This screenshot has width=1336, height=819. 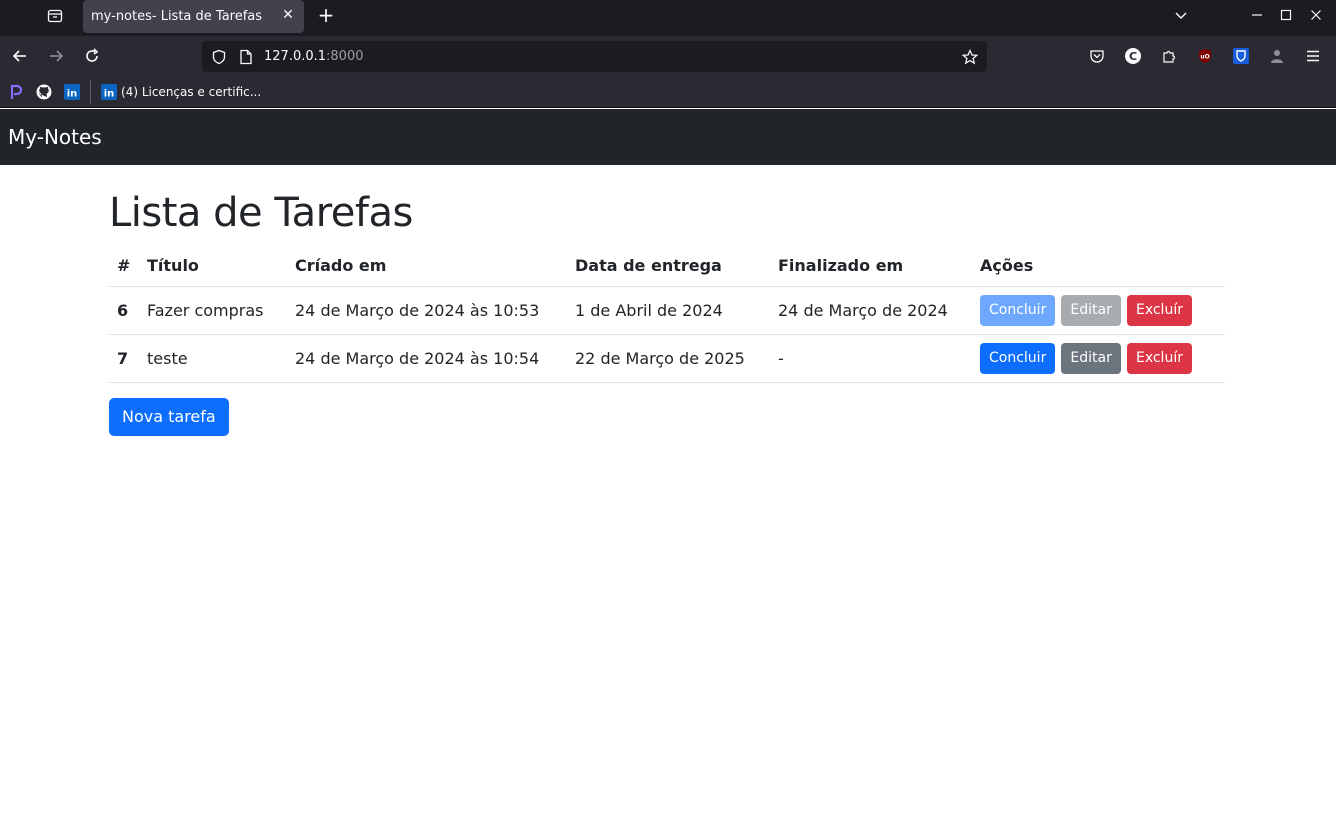 I want to click on hamburger-menu-icon, so click(x=1313, y=56).